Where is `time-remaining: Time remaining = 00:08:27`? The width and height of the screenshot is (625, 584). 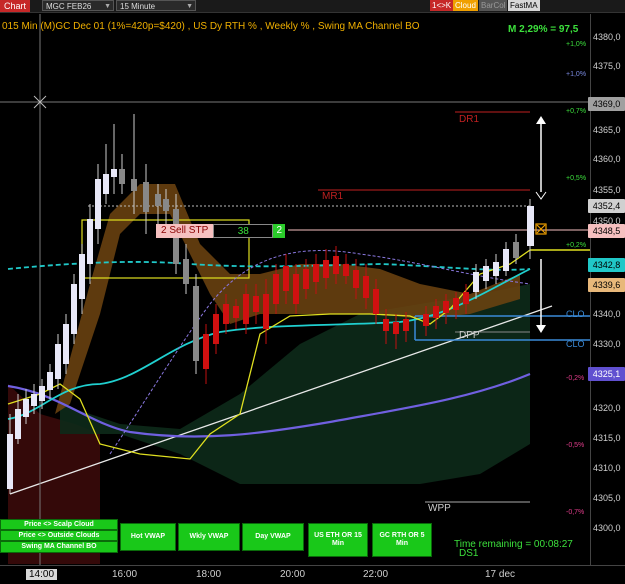
time-remaining: Time remaining = 00:08:27 is located at coordinates (513, 544).